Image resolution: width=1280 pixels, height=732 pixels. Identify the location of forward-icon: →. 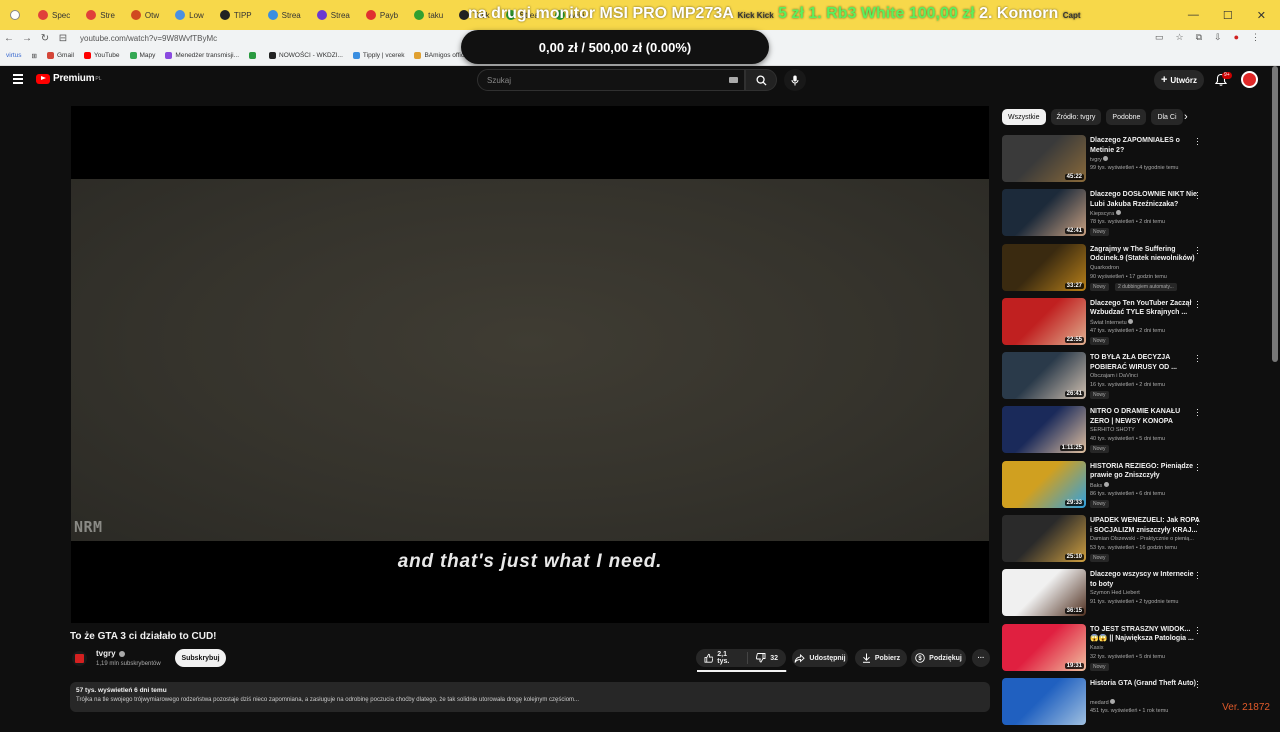
(27, 38).